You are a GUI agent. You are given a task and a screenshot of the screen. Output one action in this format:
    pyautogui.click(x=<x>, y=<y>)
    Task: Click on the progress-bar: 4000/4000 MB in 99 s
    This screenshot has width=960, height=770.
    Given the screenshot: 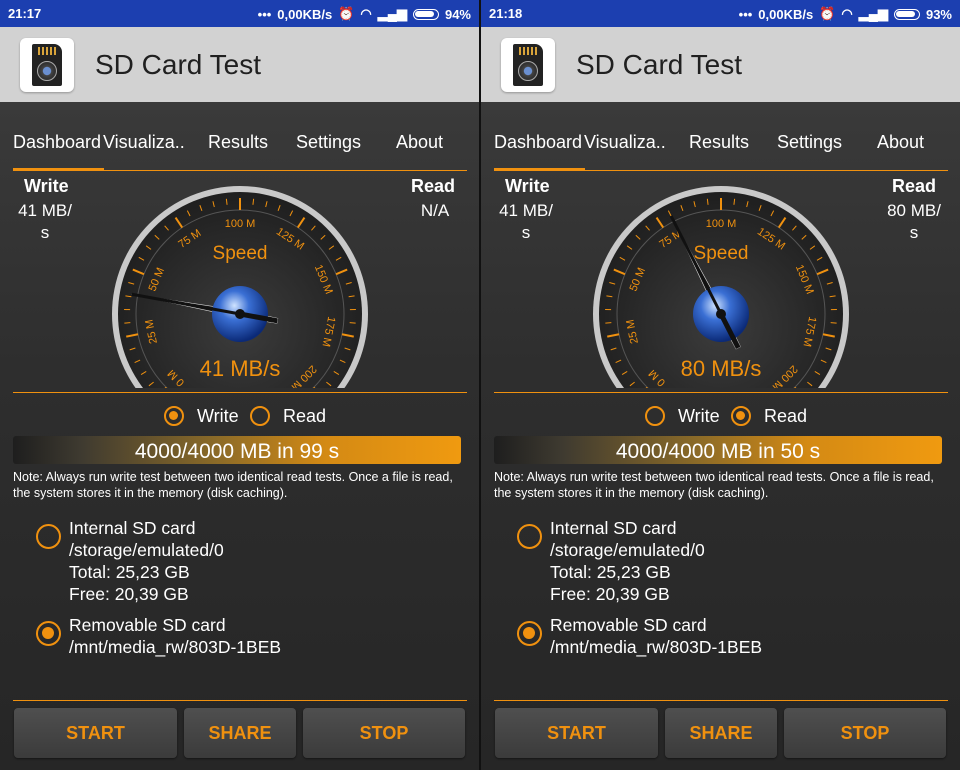 What is the action you would take?
    pyautogui.click(x=237, y=450)
    